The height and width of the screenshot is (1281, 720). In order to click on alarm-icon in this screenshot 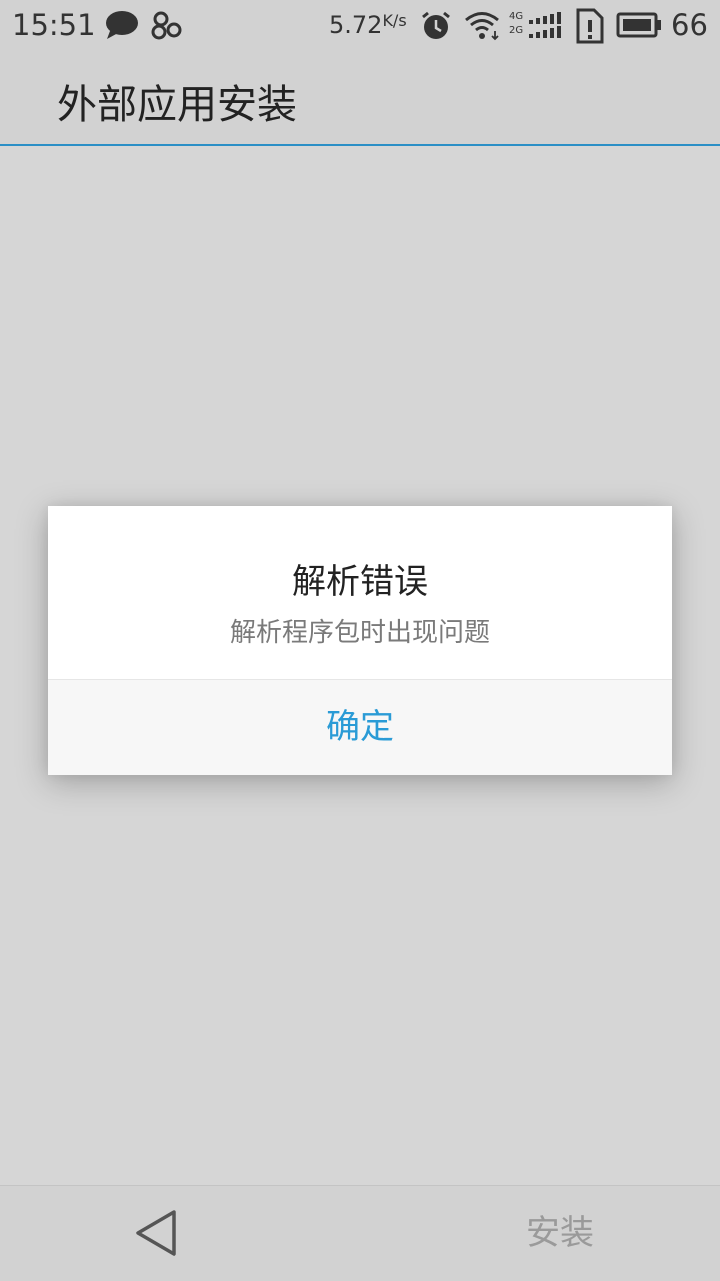, I will do `click(436, 28)`.